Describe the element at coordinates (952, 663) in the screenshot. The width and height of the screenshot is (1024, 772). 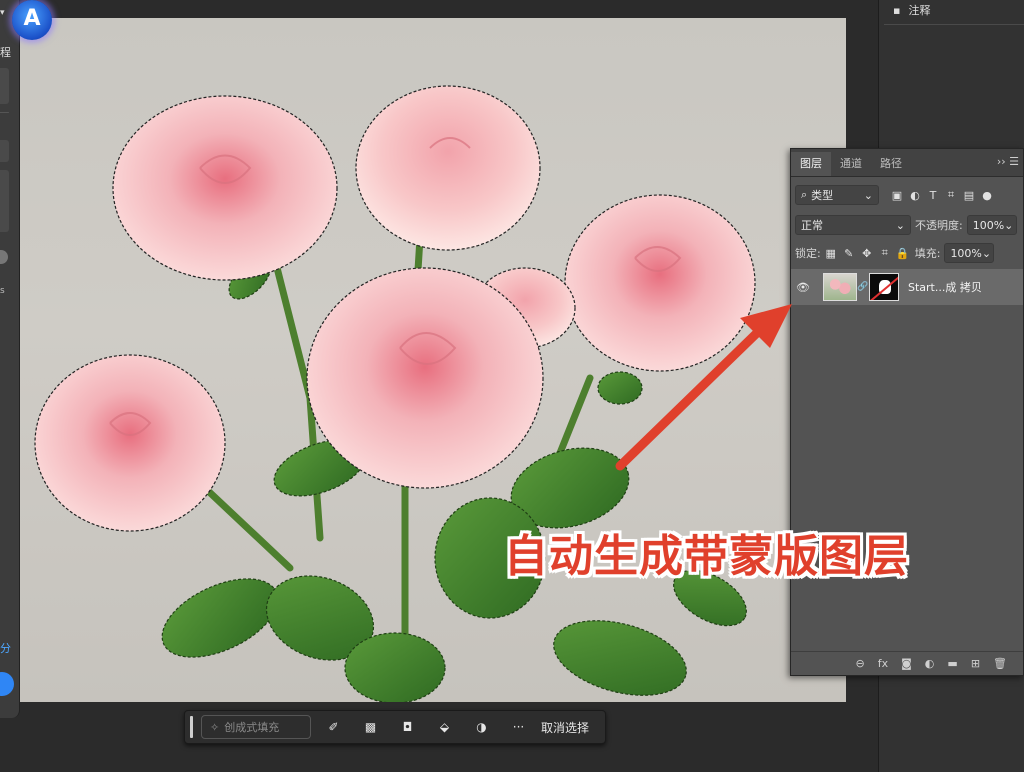
I see `new-group-icon: ▬` at that location.